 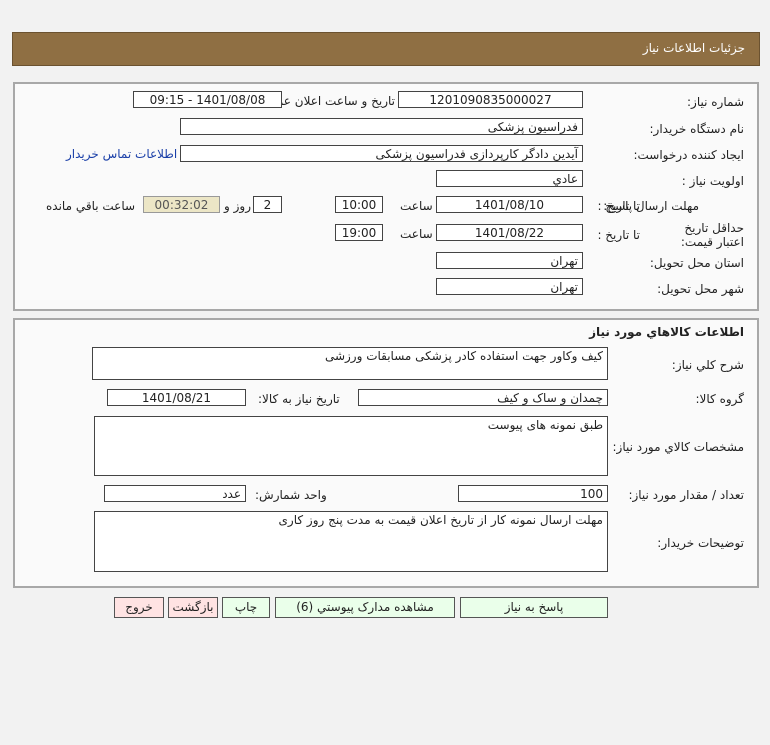 What do you see at coordinates (91, 206) in the screenshot?
I see `remaining-label: ساعت باقي مانده` at bounding box center [91, 206].